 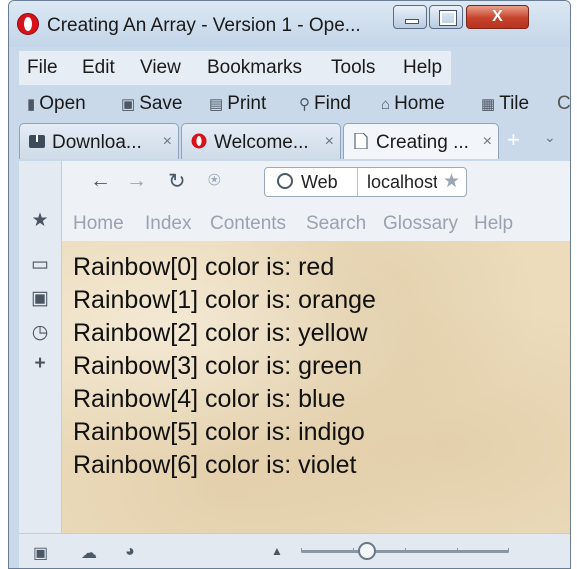 What do you see at coordinates (40, 220) in the screenshot?
I see `bookmarks-star-icon: ★` at bounding box center [40, 220].